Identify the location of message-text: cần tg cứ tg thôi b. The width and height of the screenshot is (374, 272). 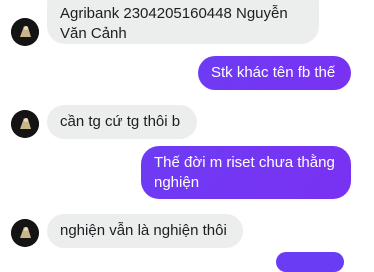
(120, 121).